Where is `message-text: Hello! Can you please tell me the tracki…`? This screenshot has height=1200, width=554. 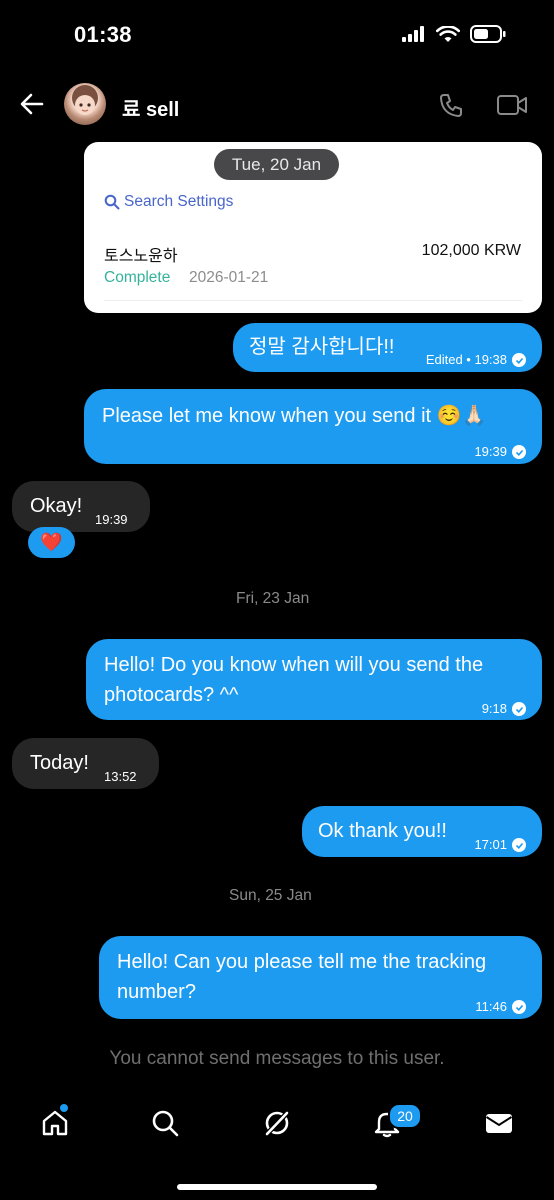
message-text: Hello! Can you please tell me the tracki… is located at coordinates (302, 977).